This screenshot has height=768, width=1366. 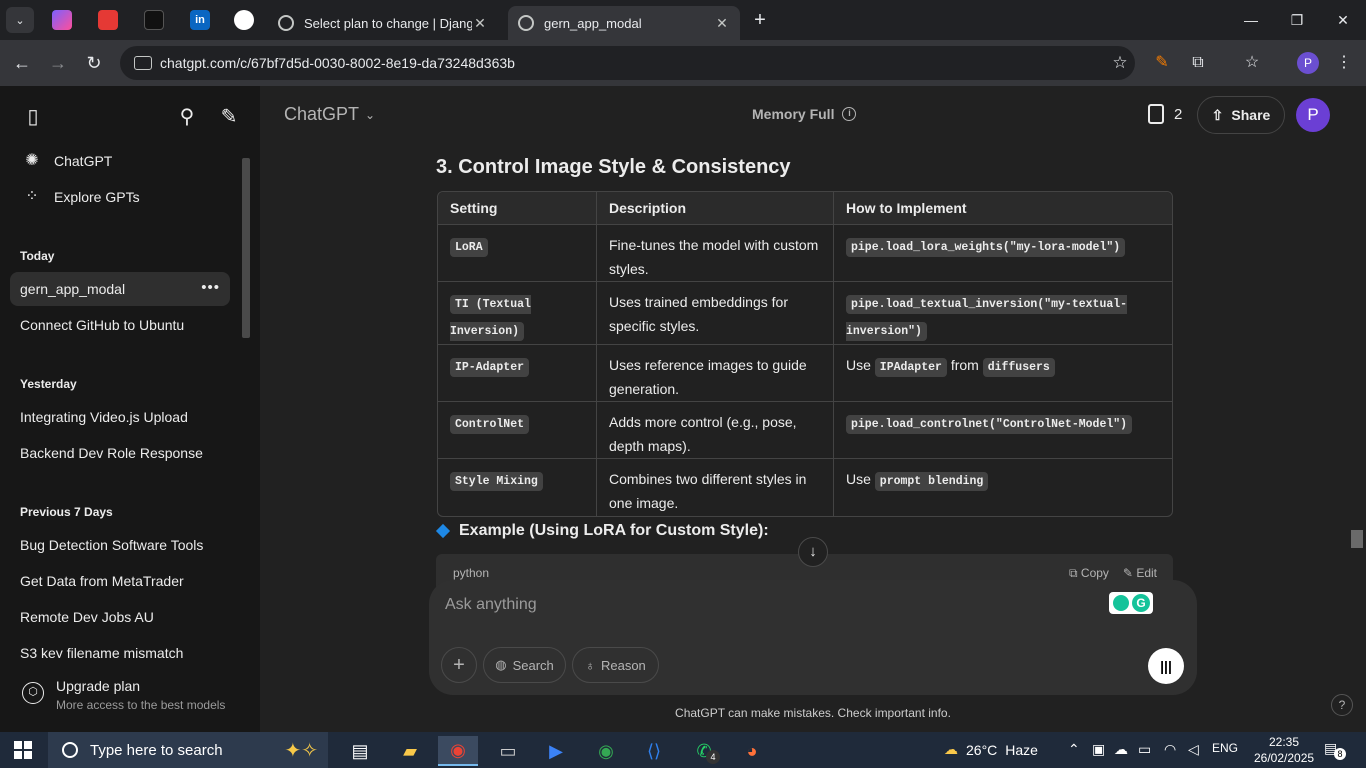 I want to click on more-options-icon: •••, so click(x=210, y=287).